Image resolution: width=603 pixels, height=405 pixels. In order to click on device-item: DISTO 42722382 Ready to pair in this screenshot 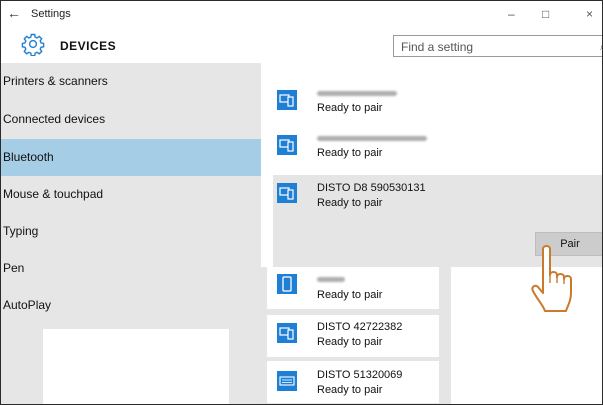, I will do `click(353, 336)`.